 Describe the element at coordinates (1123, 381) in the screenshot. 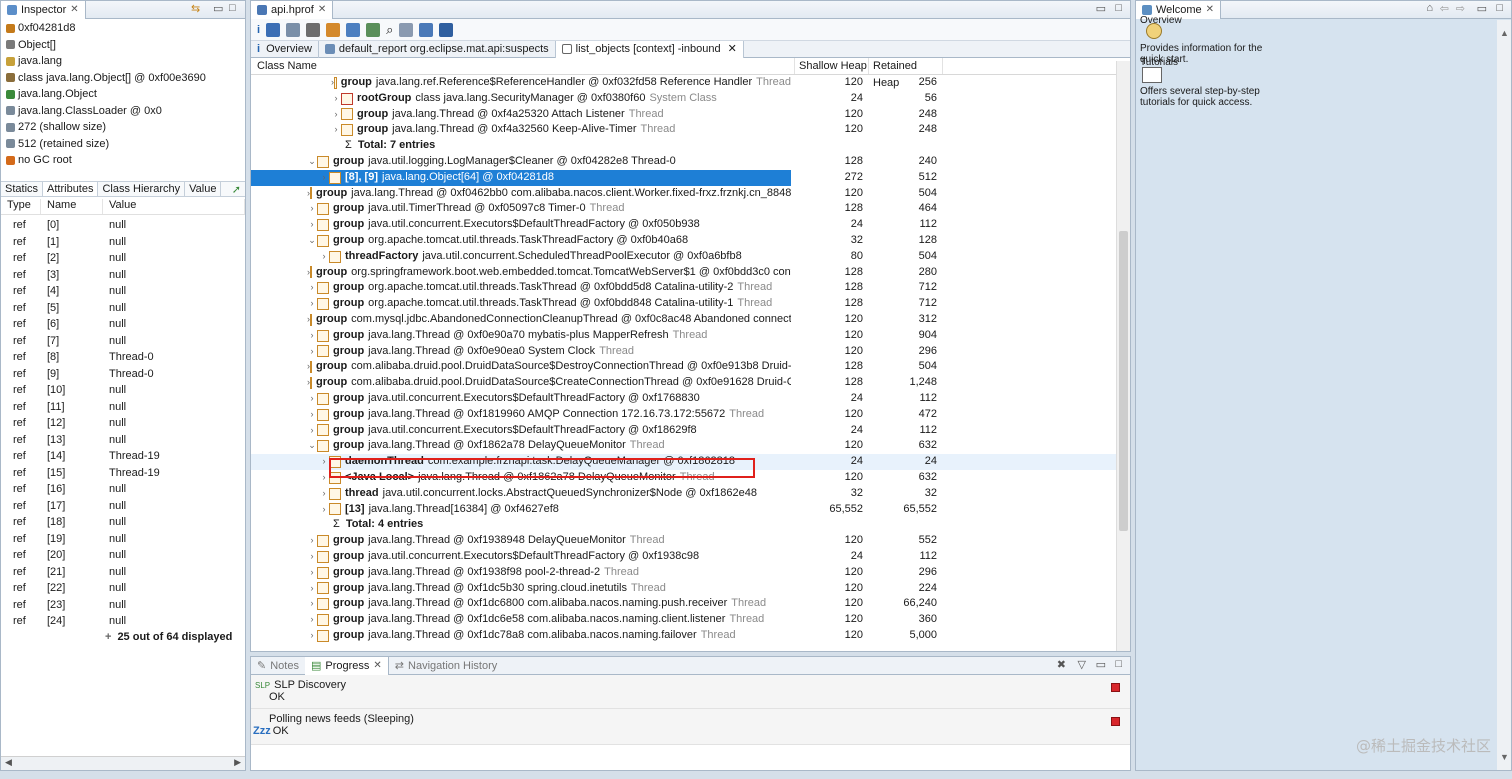

I see `scrollbar-thumb` at that location.